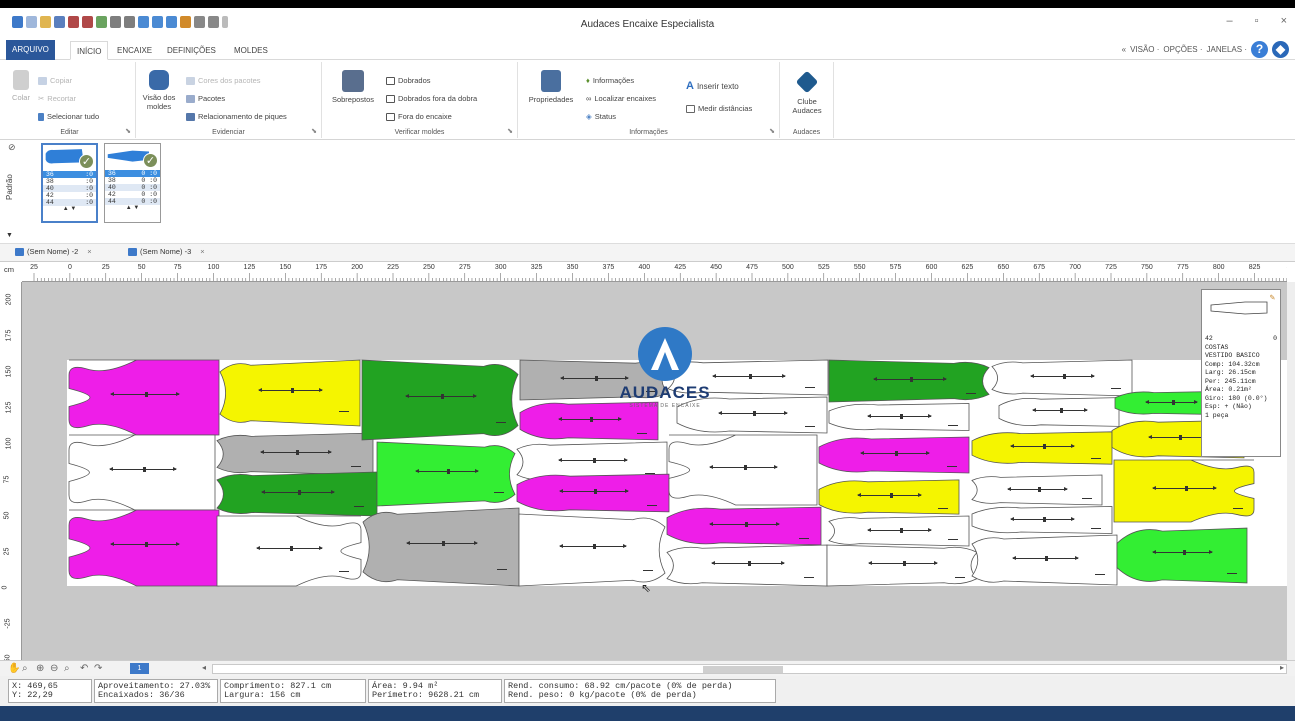 The image size is (1295, 721). I want to click on janelas-menu: JANELAS ·, so click(1227, 49).